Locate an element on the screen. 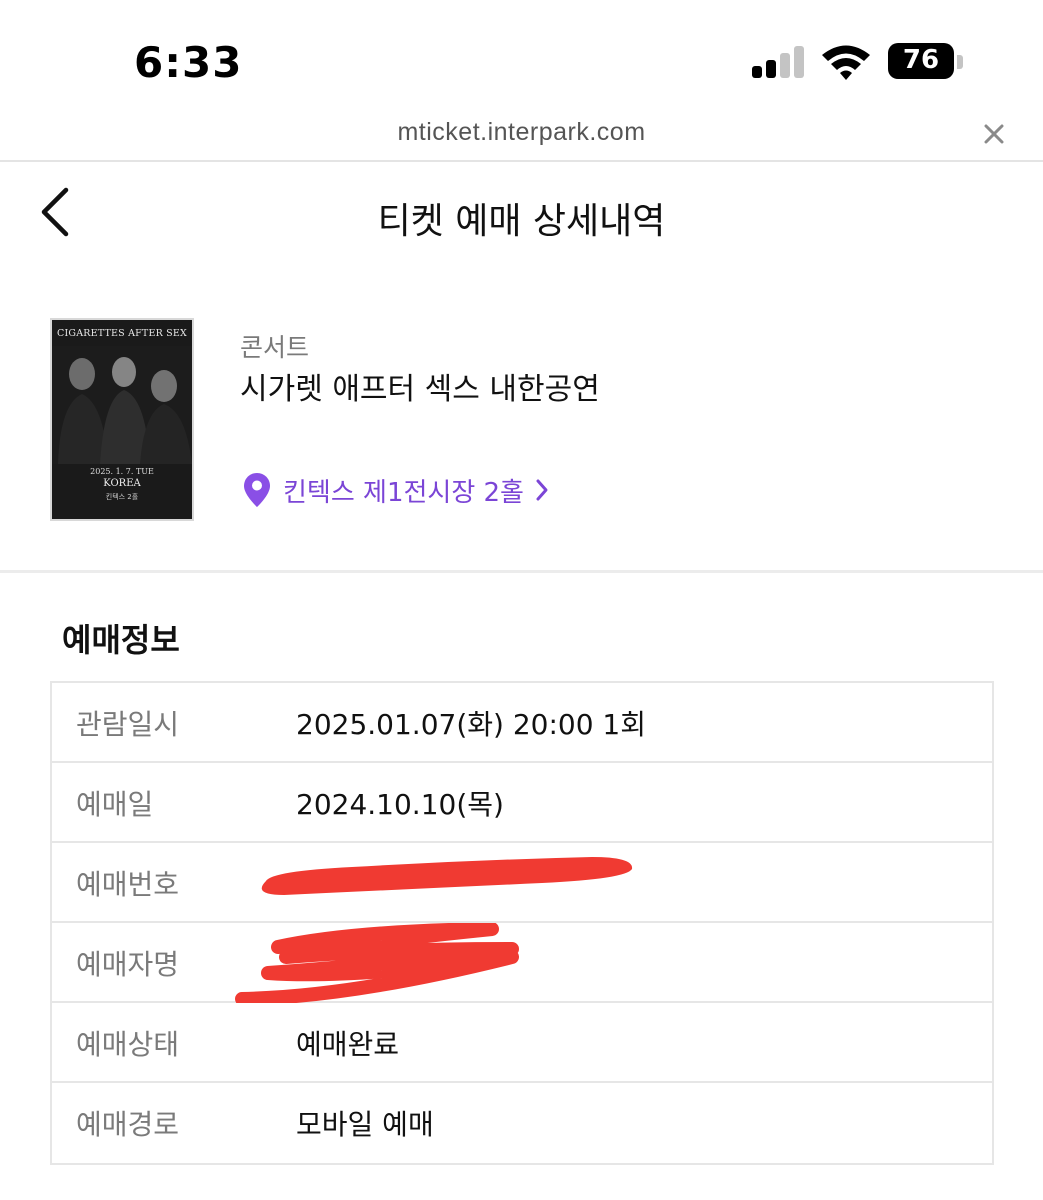 The image size is (1043, 1200). close-icon is located at coordinates (994, 134).